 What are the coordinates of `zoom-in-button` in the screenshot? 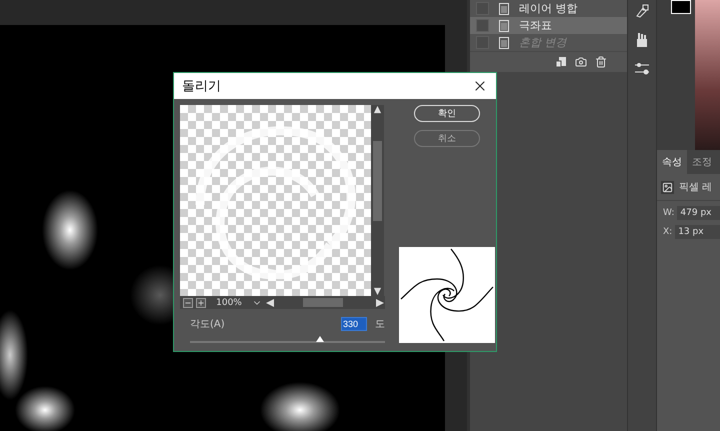 It's located at (201, 303).